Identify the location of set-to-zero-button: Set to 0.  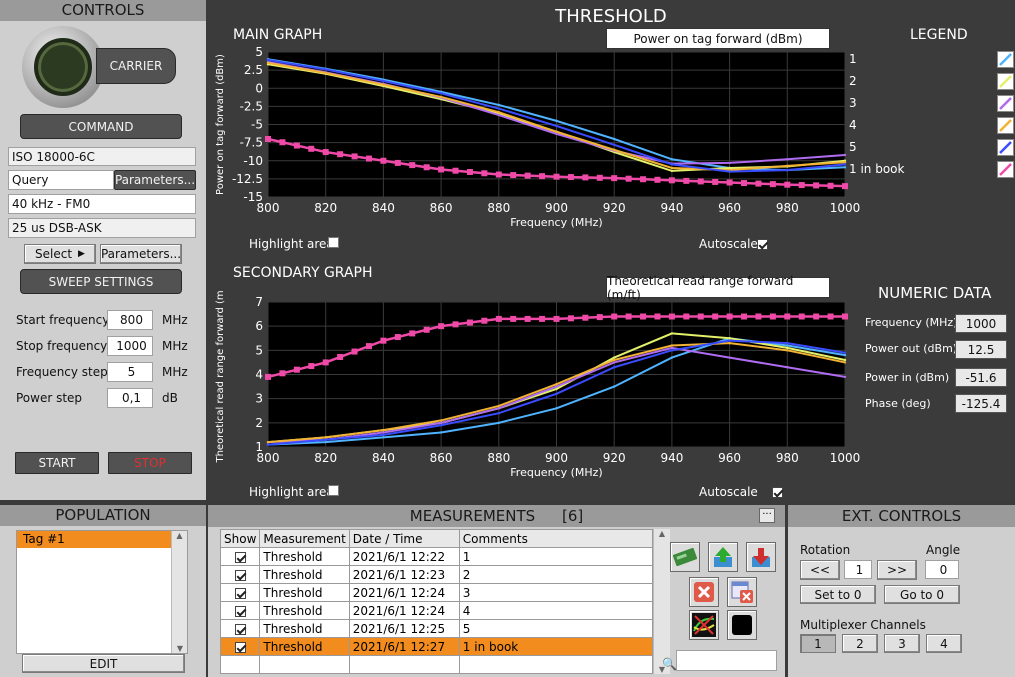
(838, 594).